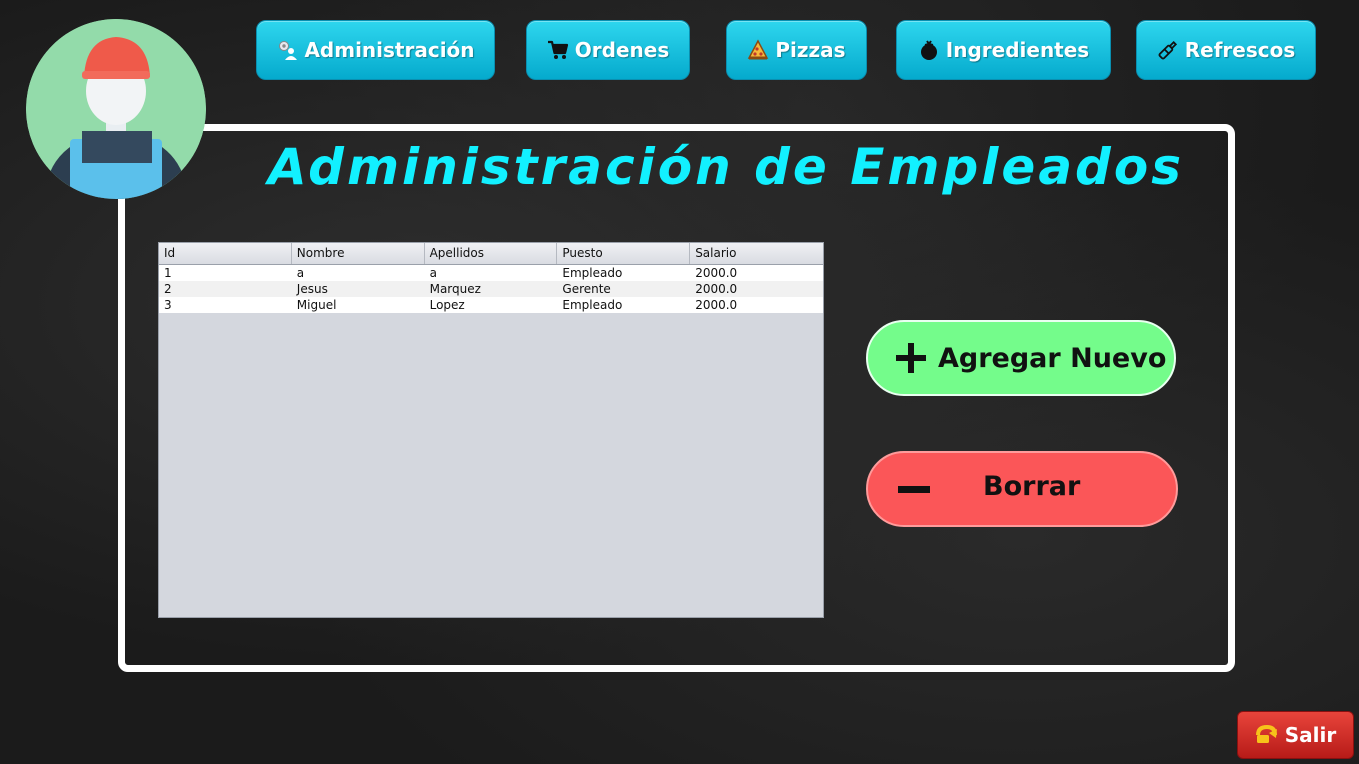 The width and height of the screenshot is (1359, 764). I want to click on cell-id: 1, so click(168, 273).